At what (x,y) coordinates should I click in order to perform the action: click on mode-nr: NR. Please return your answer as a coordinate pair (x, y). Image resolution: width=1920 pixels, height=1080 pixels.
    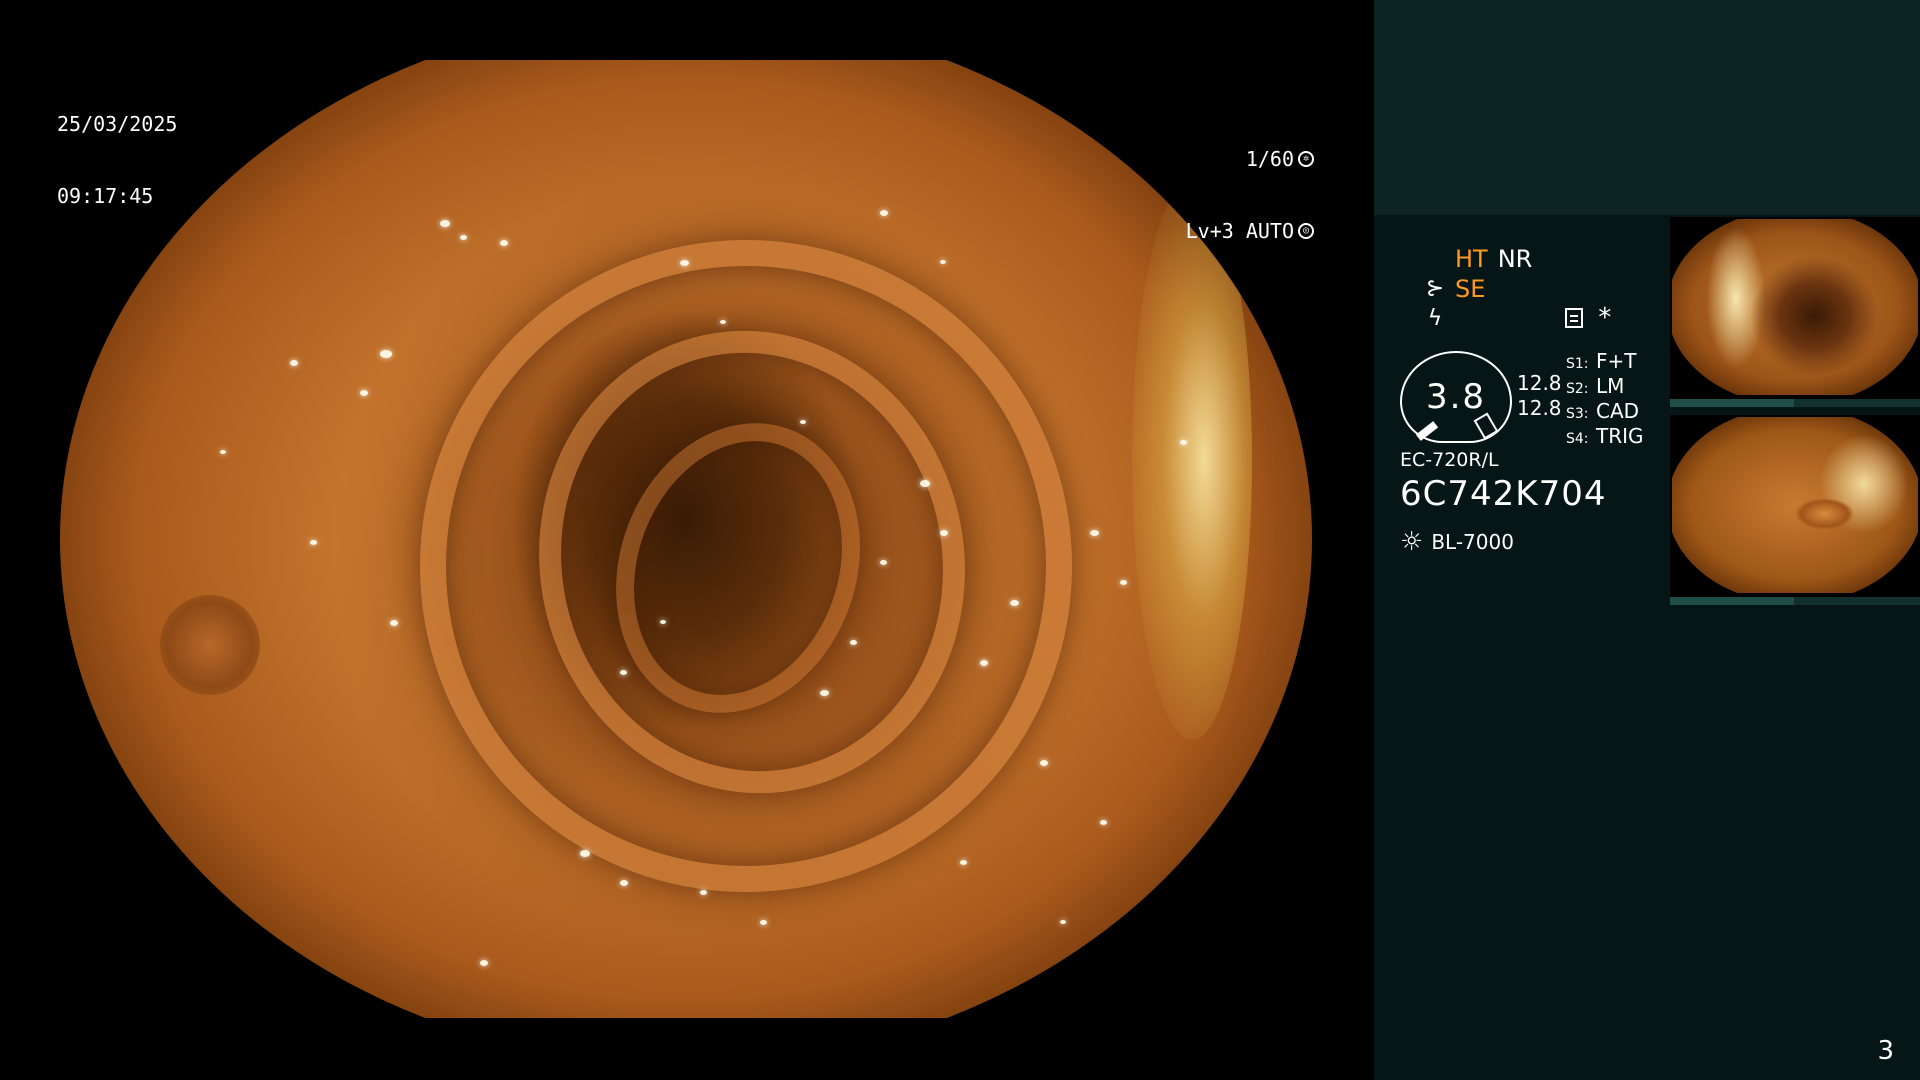
    Looking at the image, I should click on (1515, 259).